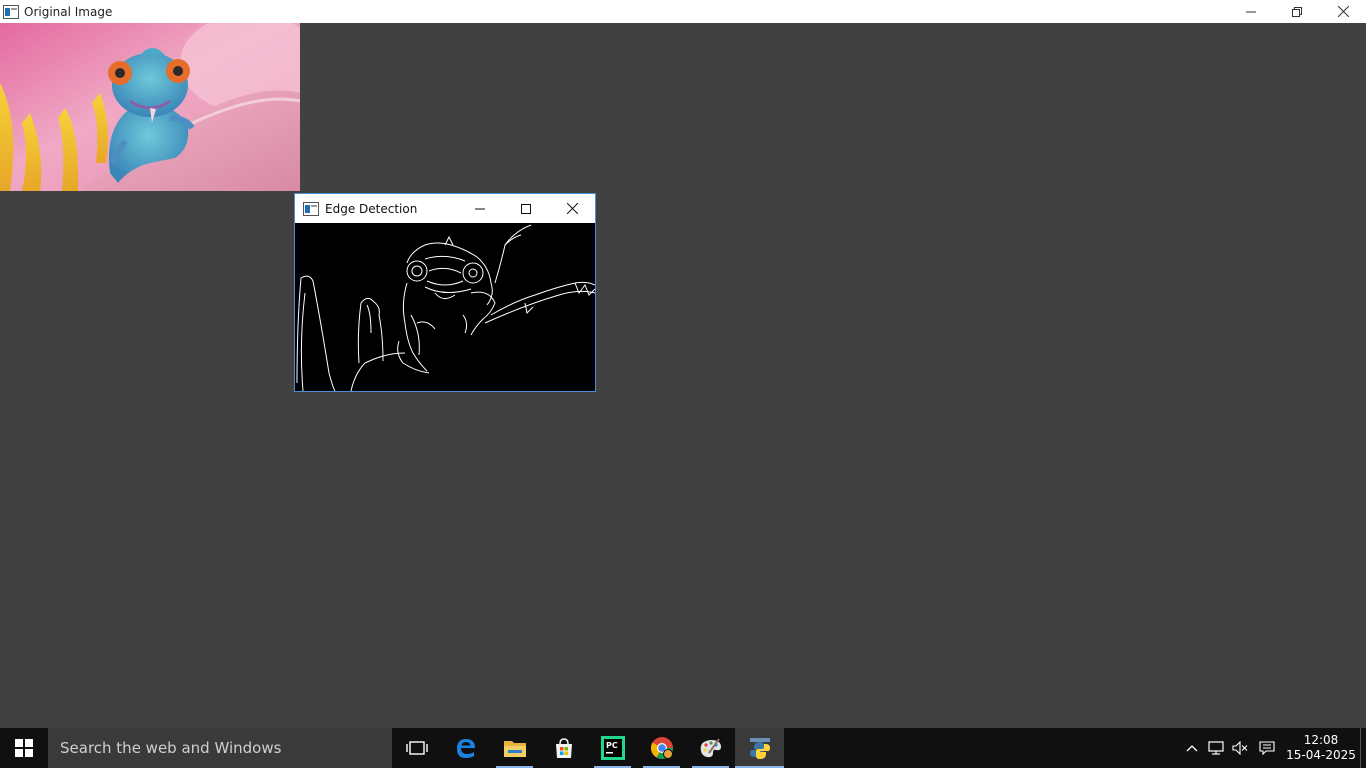 The height and width of the screenshot is (768, 1366). I want to click on taskbar-store, so click(563, 748).